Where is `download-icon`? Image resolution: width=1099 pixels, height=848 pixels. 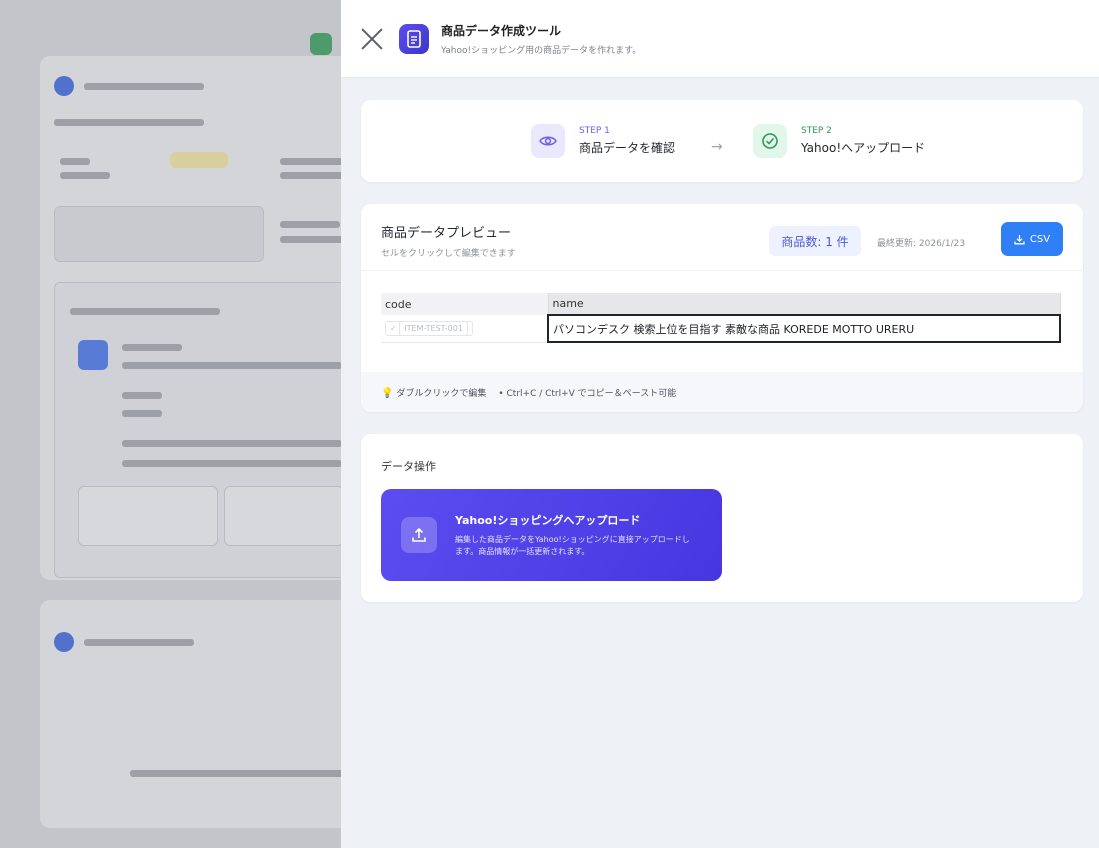 download-icon is located at coordinates (1019, 239).